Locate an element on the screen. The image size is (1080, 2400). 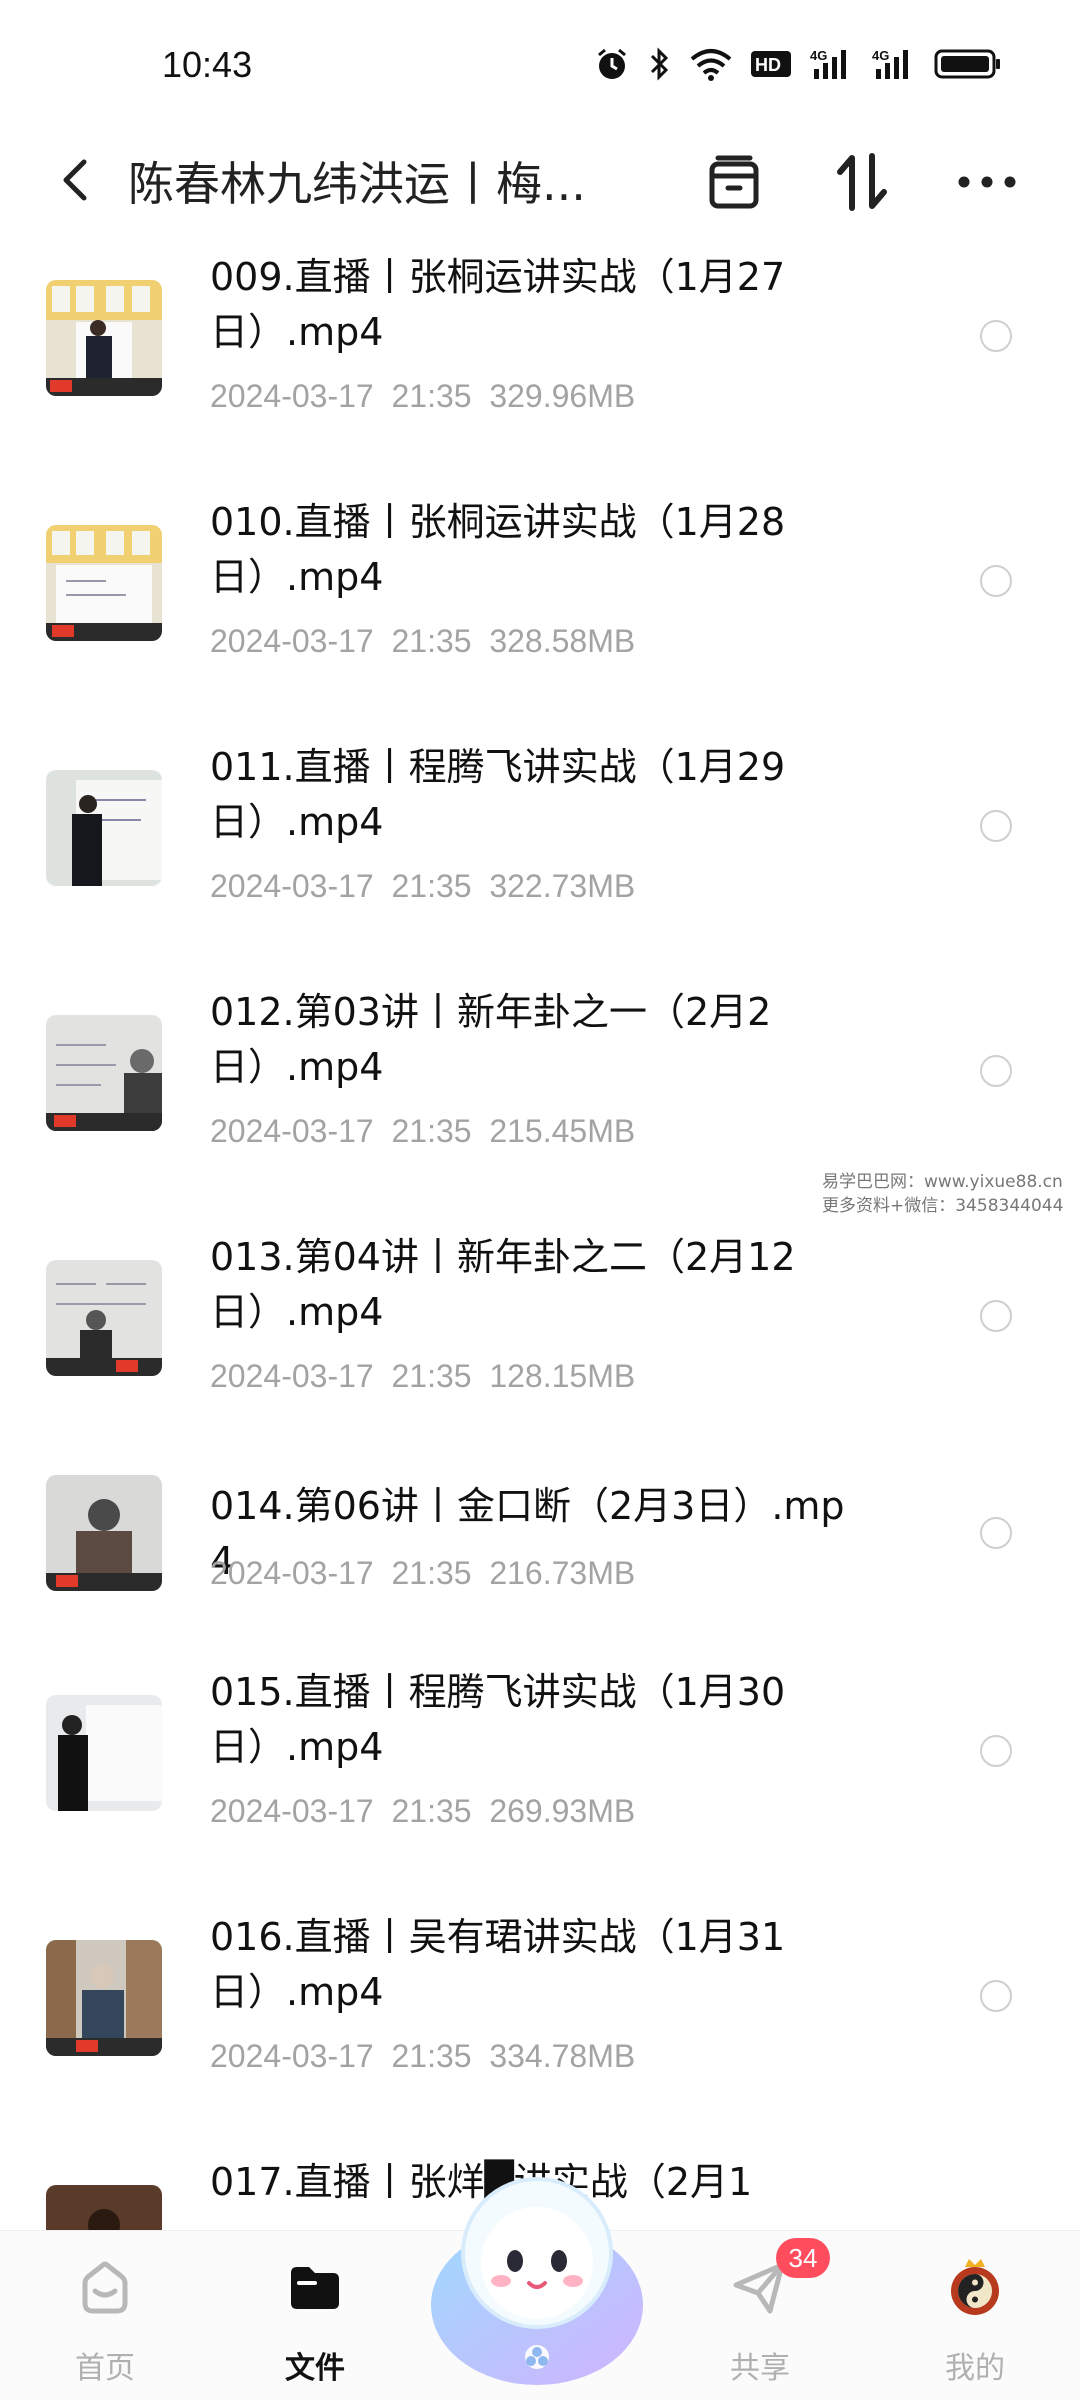
file-meta: 2024-03-17 21:35 215.45MB is located at coordinates (422, 1131).